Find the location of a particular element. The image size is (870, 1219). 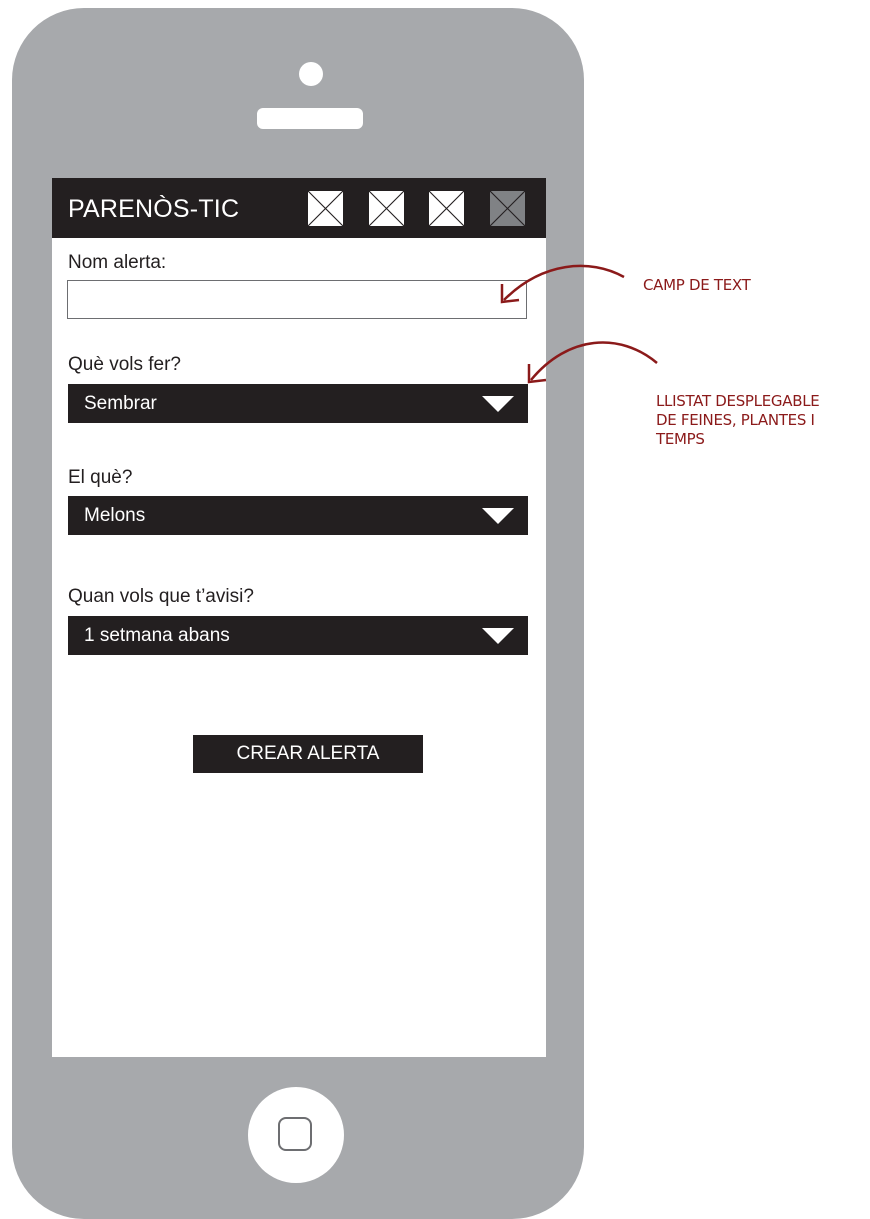

annotation-arrows is located at coordinates (579, 324).